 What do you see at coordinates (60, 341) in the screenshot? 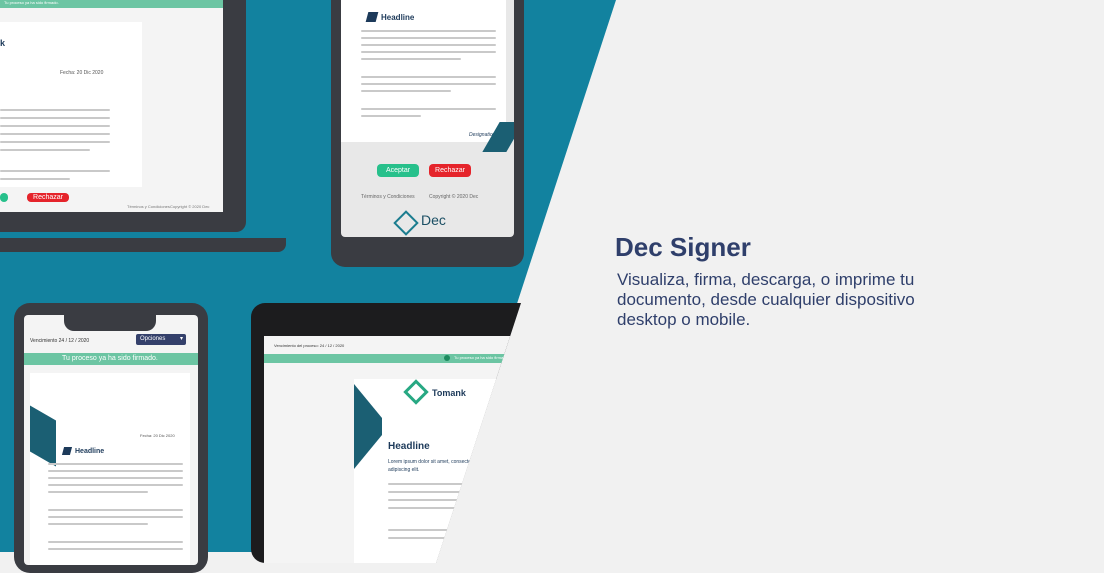
I see `expiry-label: Vencimiento 24 / 12 / 2020` at bounding box center [60, 341].